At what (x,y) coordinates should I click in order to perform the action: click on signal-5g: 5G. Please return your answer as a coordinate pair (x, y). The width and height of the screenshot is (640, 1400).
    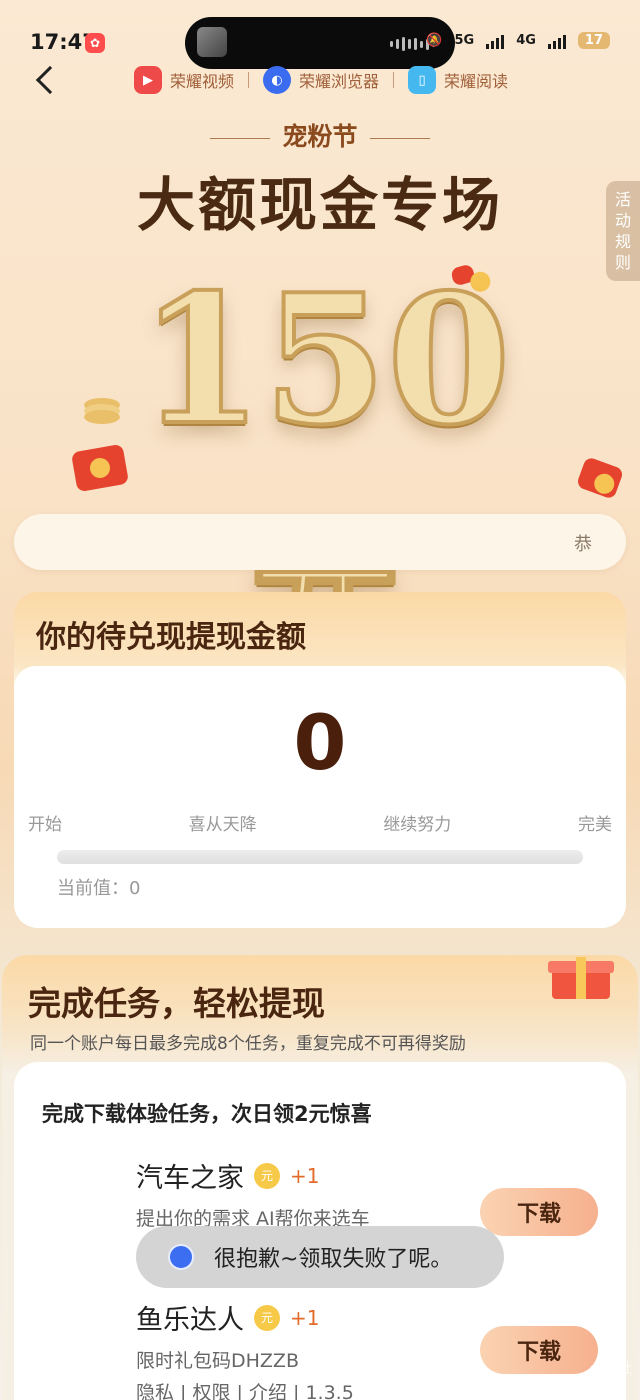
    Looking at the image, I should click on (464, 40).